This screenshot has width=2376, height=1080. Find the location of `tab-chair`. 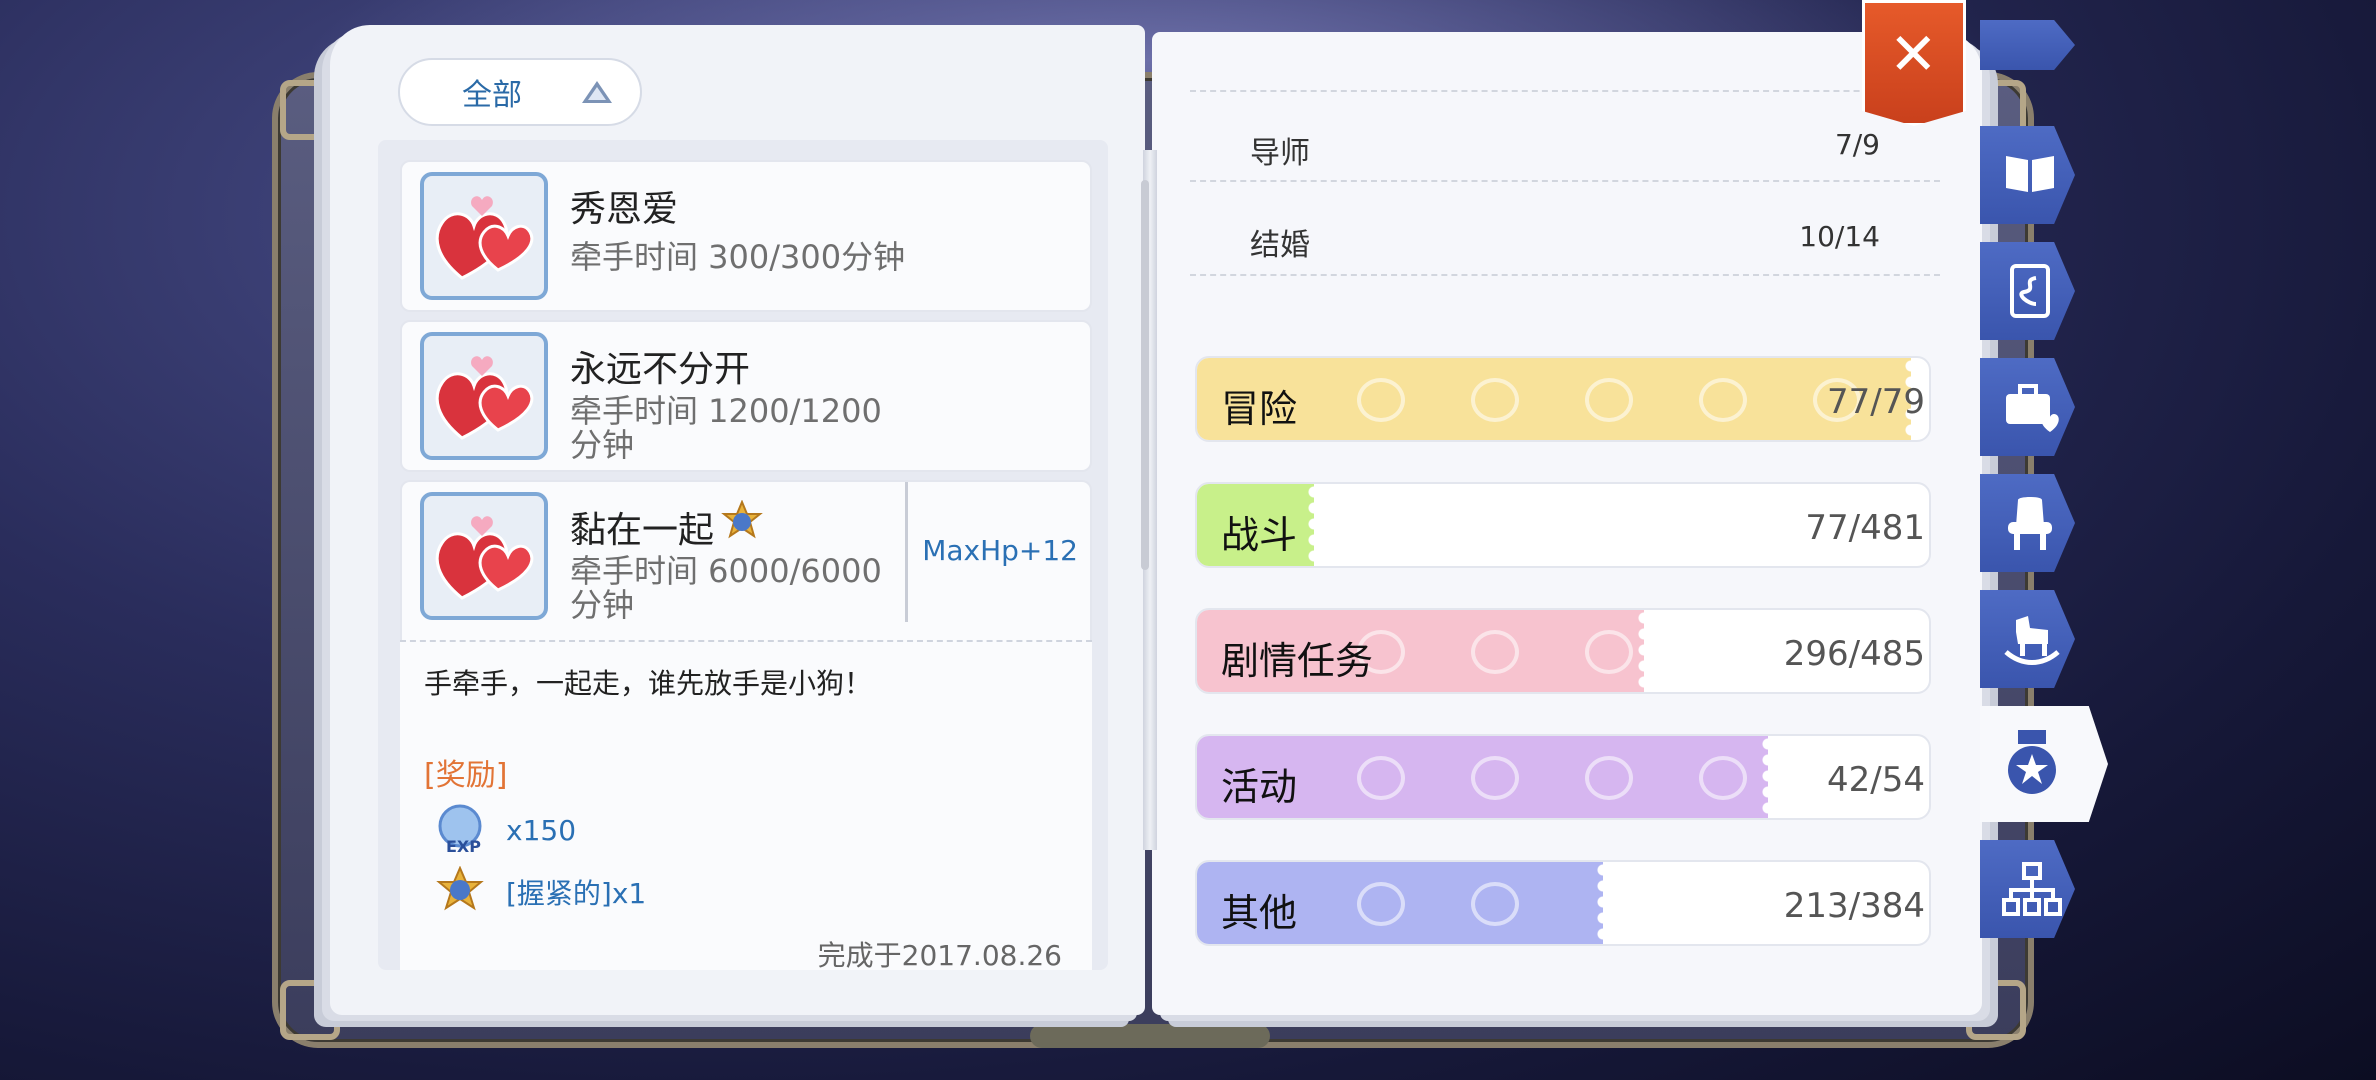

tab-chair is located at coordinates (2027, 523).